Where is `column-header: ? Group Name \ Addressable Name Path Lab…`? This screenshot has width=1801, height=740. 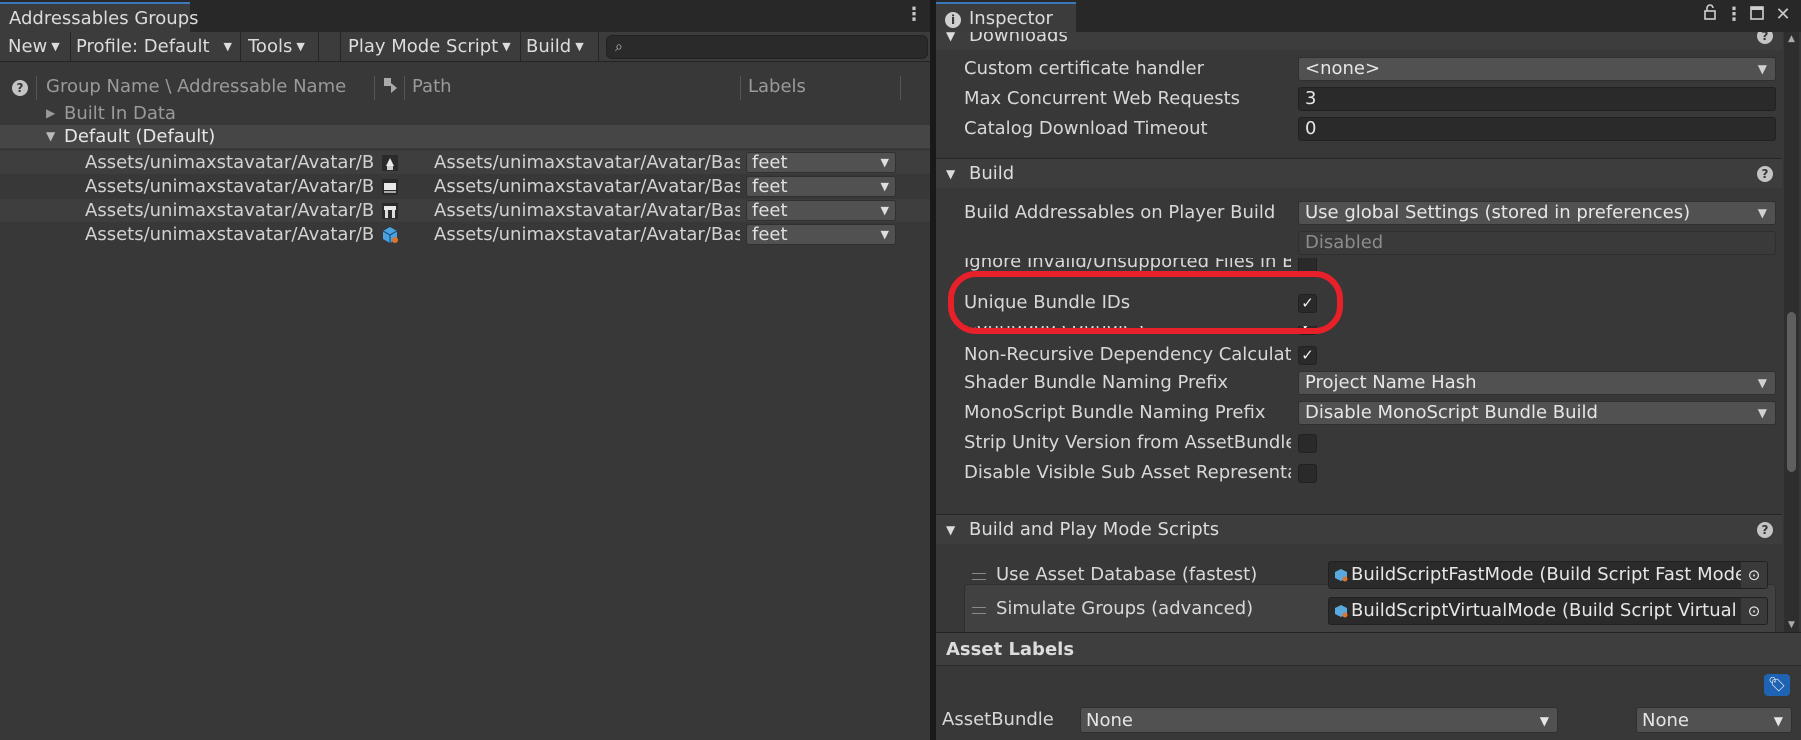 column-header: ? Group Name \ Addressable Name Path Lab… is located at coordinates (465, 87).